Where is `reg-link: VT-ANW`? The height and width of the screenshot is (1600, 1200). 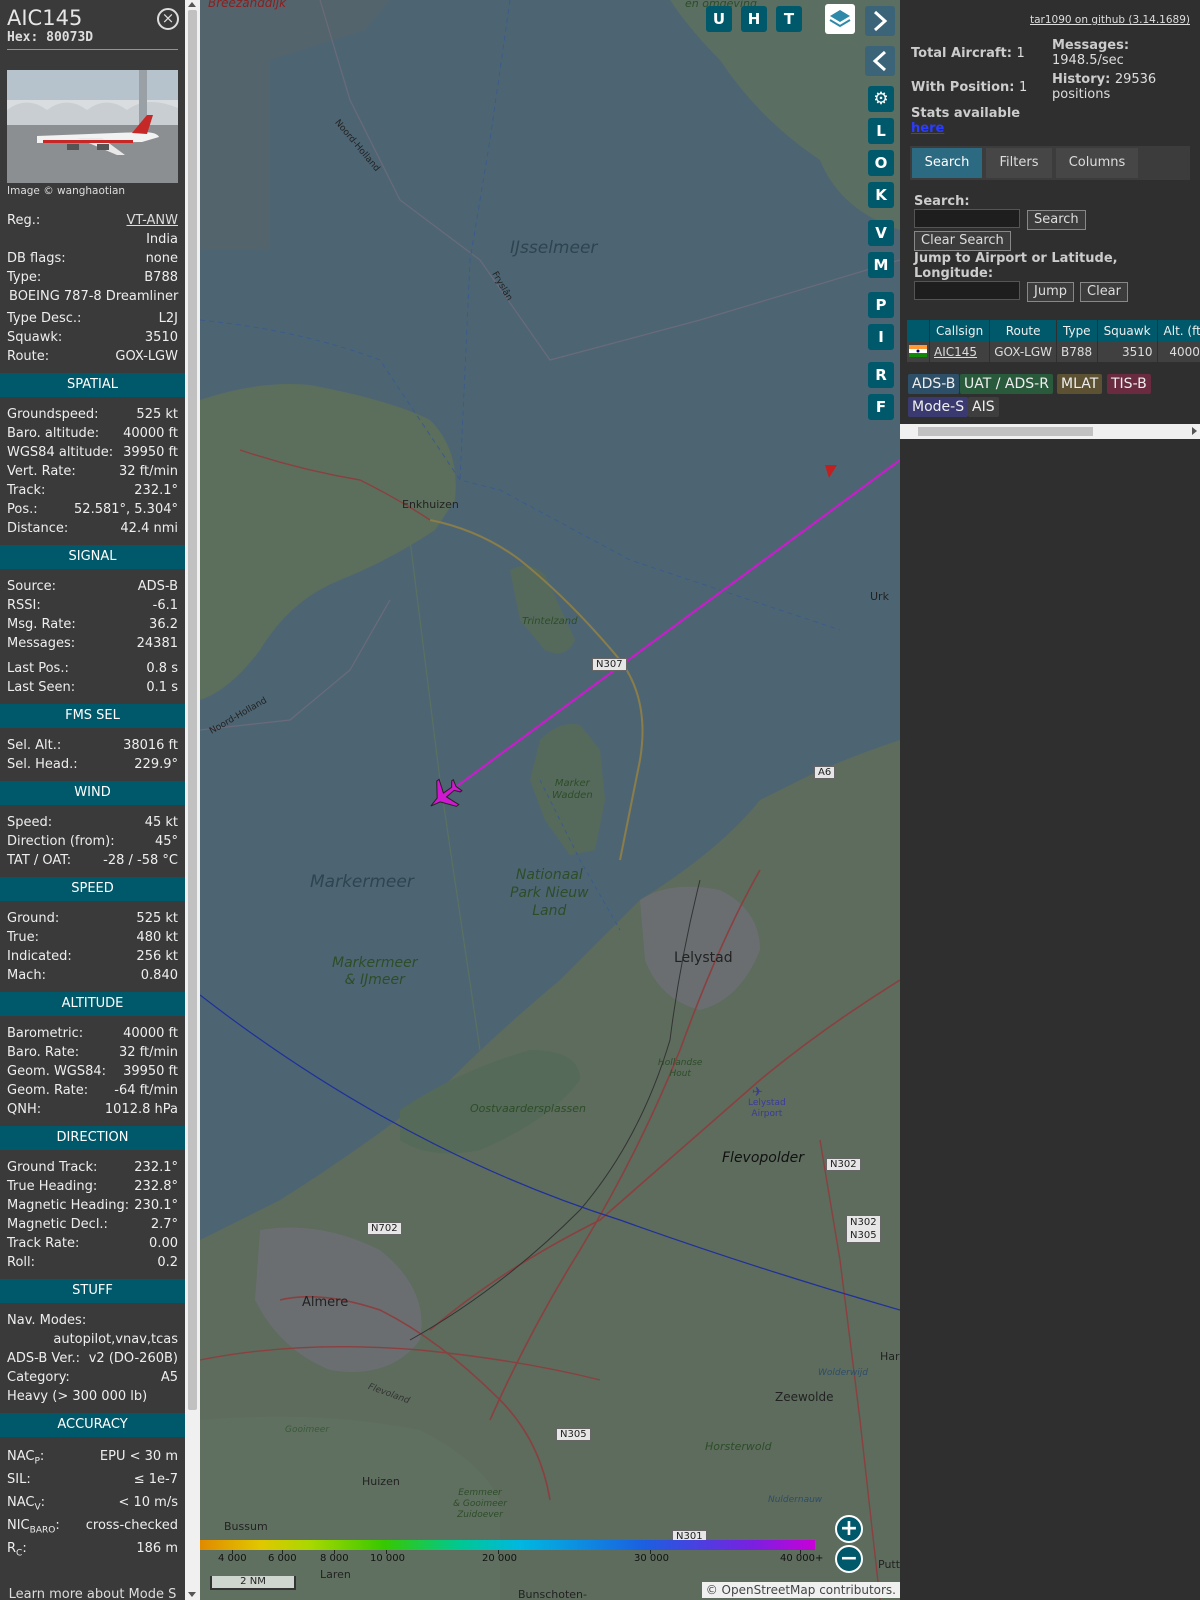 reg-link: VT-ANW is located at coordinates (152, 220).